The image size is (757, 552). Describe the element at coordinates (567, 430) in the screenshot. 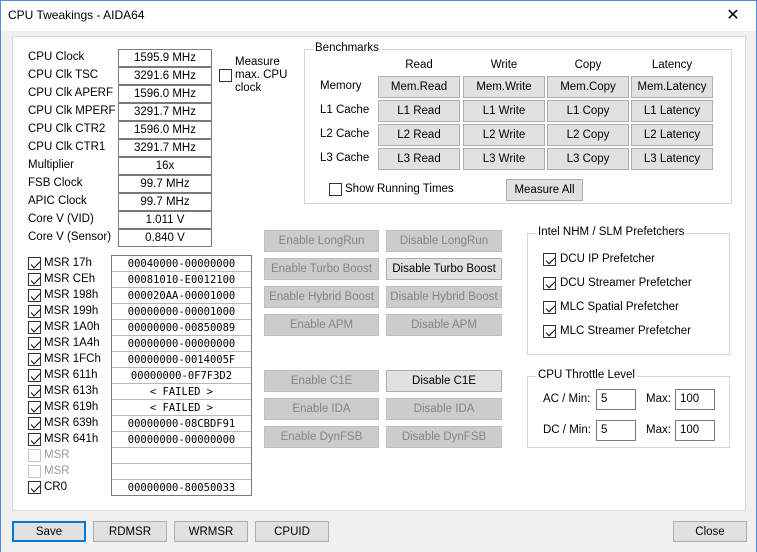

I see `dc-min-label: DC / Min:` at that location.